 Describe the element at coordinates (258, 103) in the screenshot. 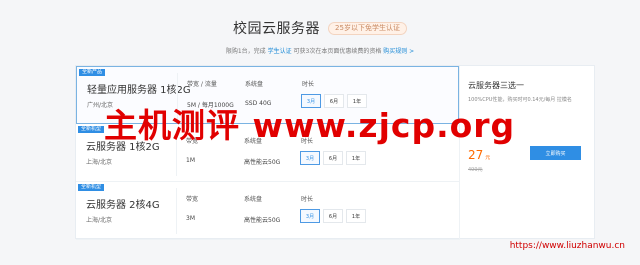

I see `disk-value: SSD 40G` at that location.